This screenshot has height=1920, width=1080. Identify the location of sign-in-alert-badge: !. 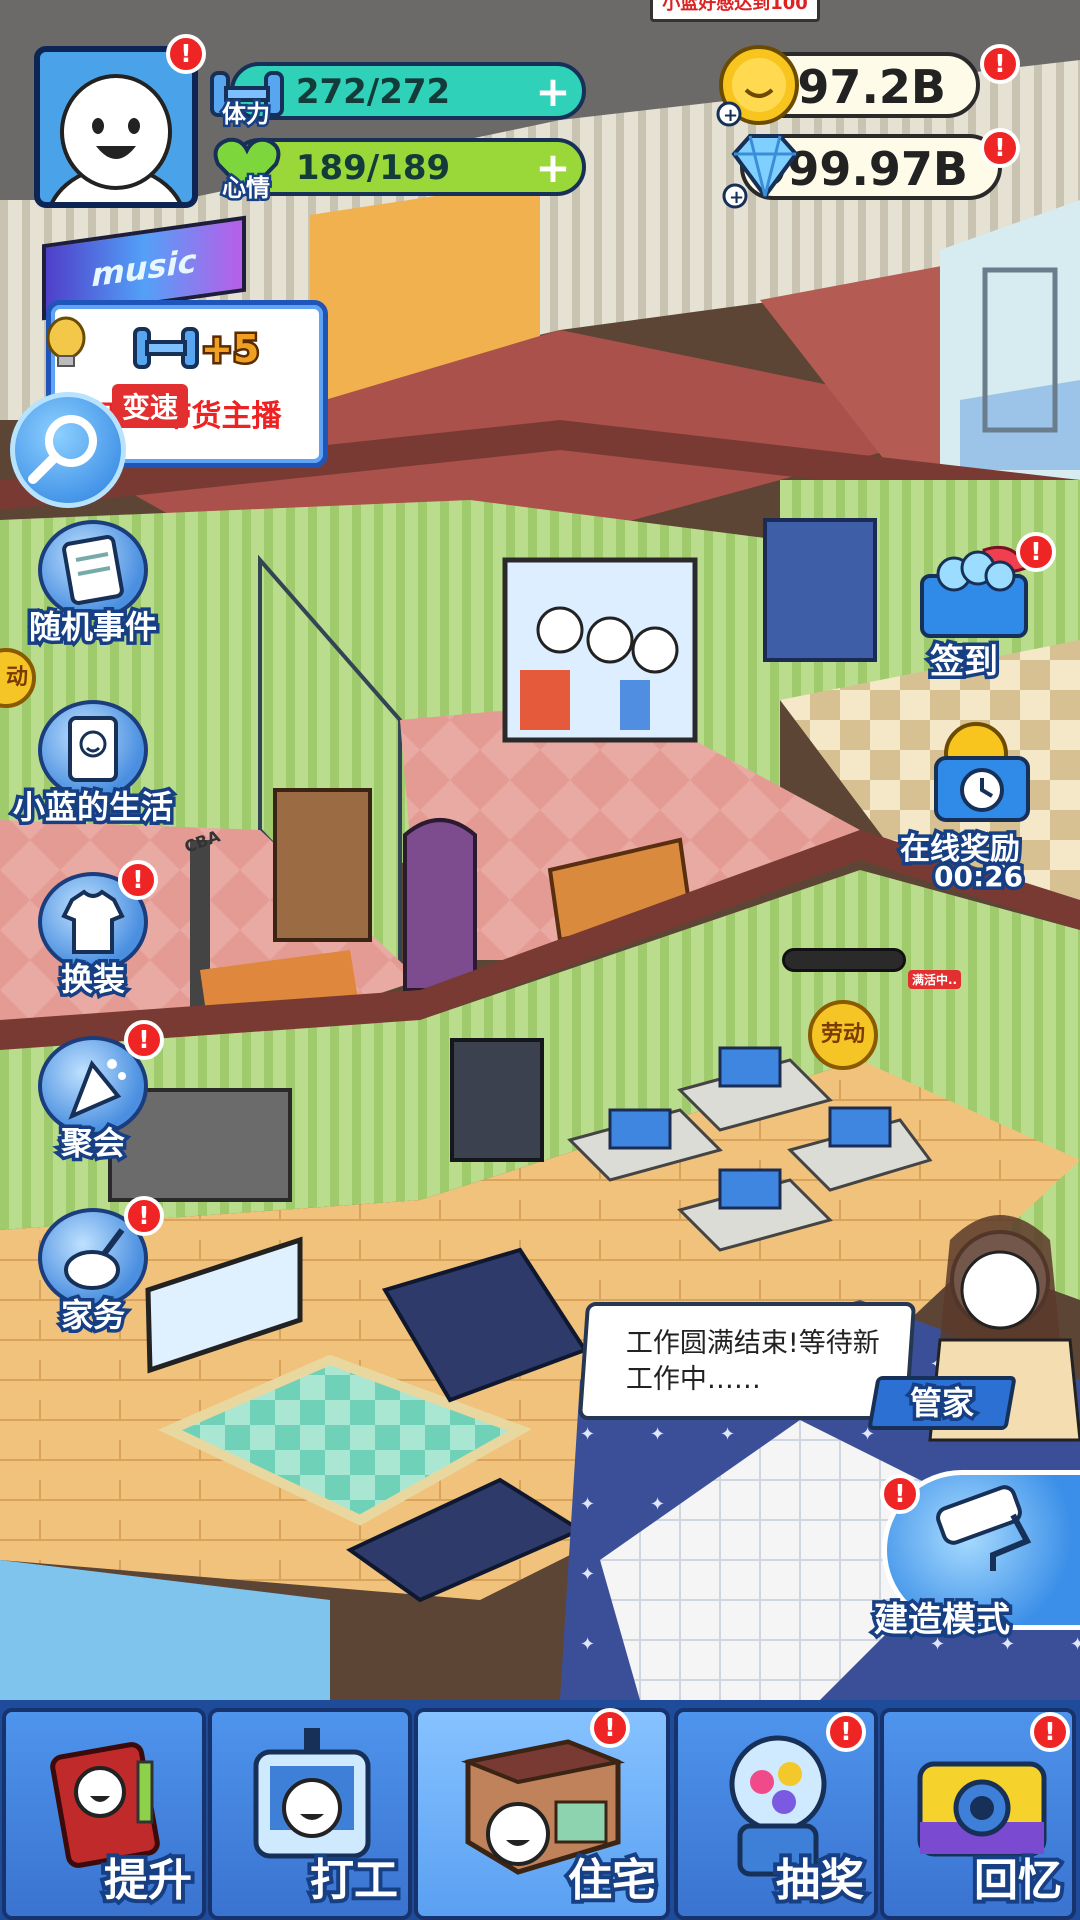
(1036, 552).